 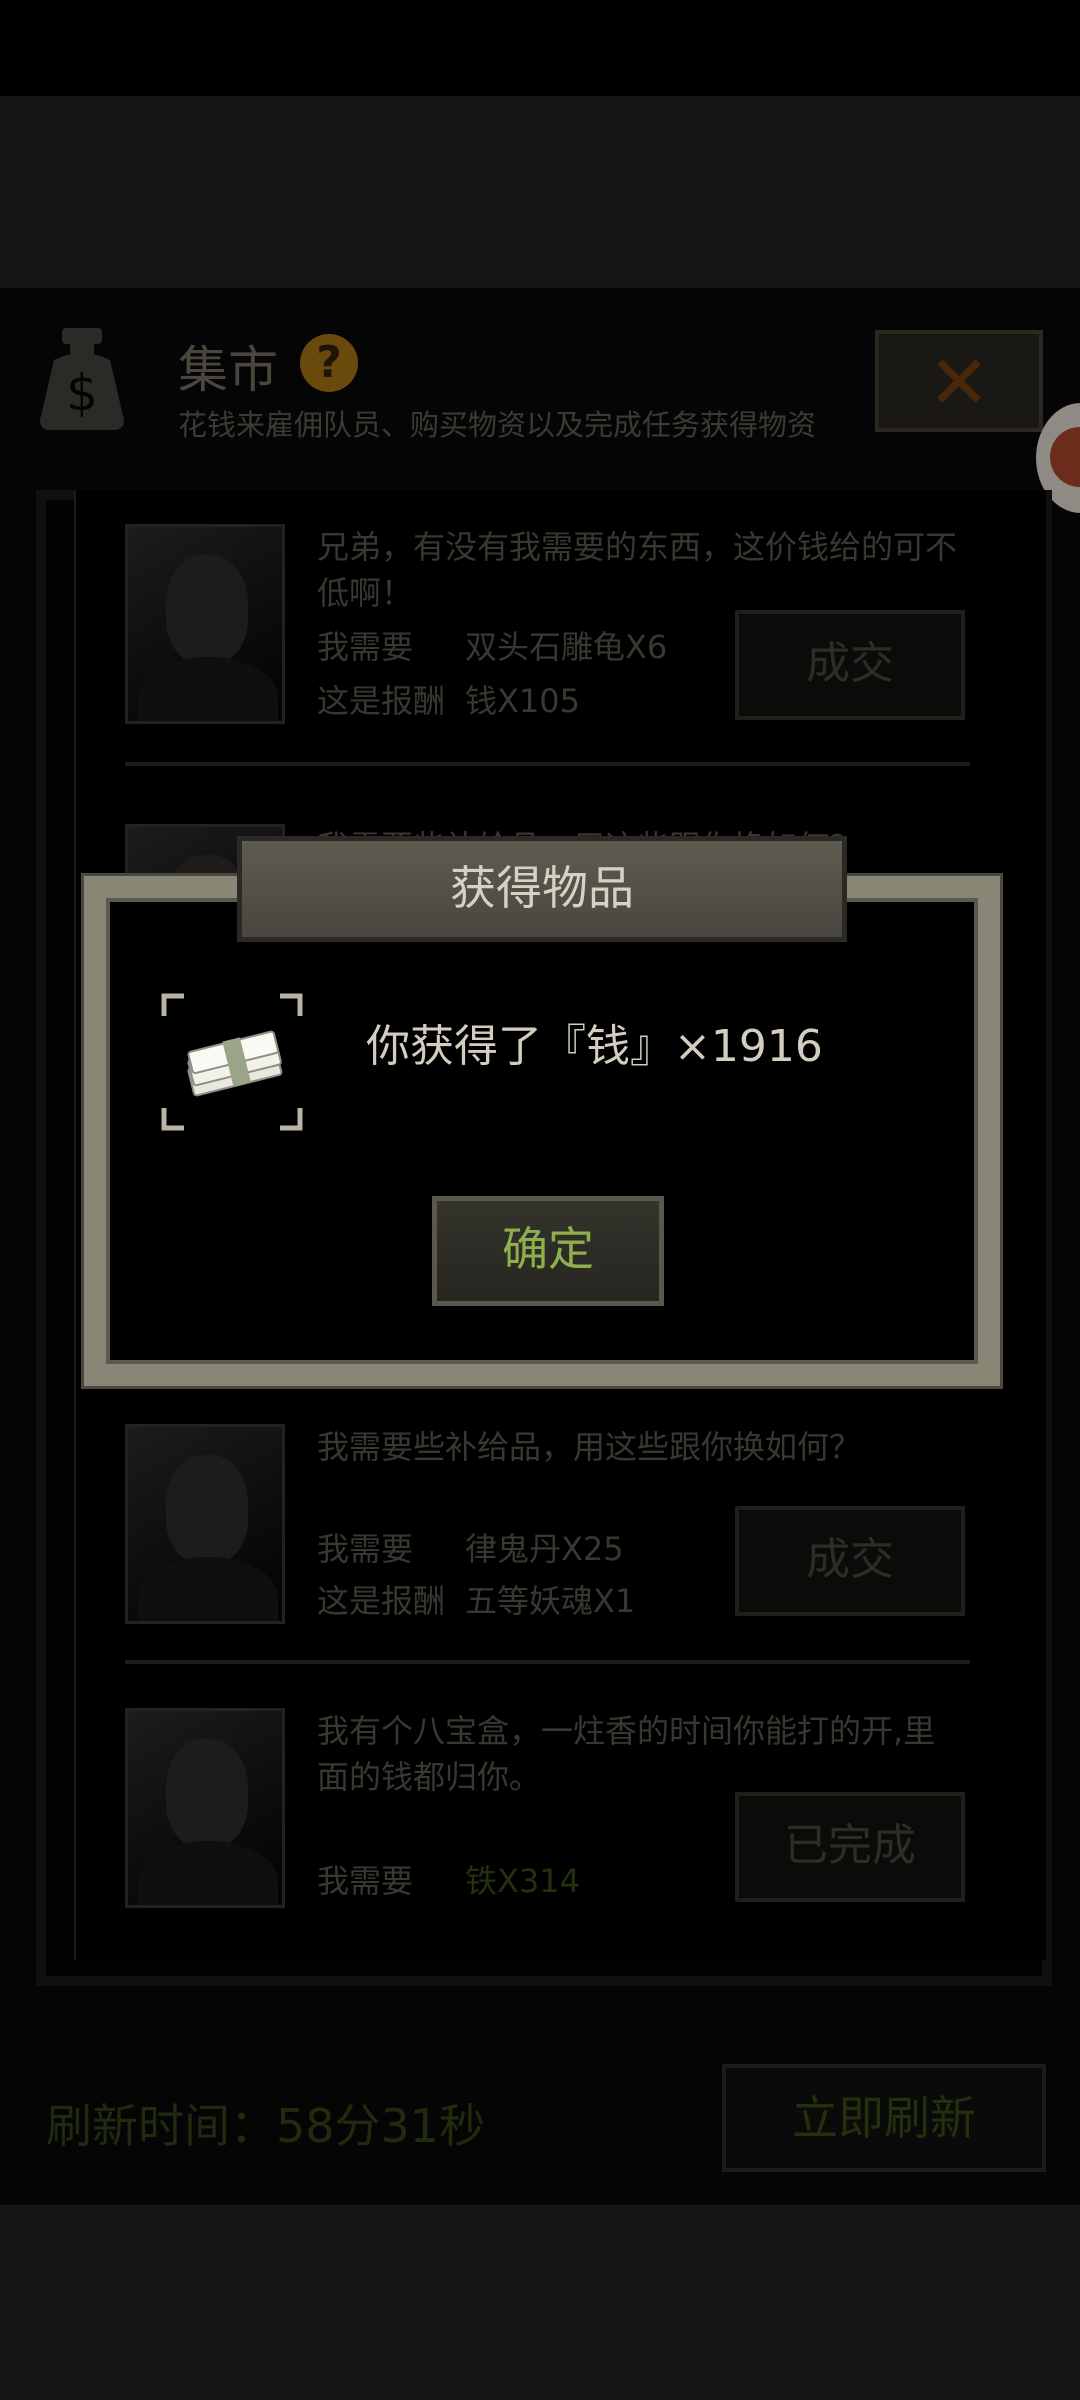 I want to click on reward-row: 这是报酬 五等妖魂X1, so click(x=476, y=1599).